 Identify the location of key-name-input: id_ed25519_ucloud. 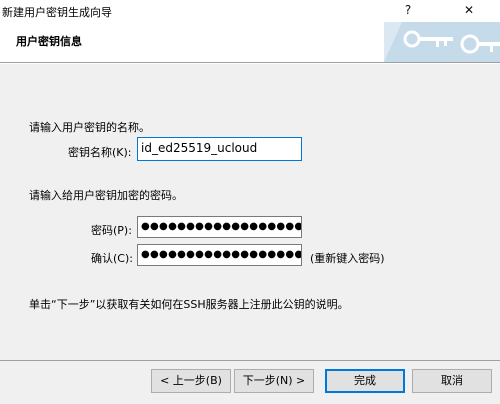
(219, 149).